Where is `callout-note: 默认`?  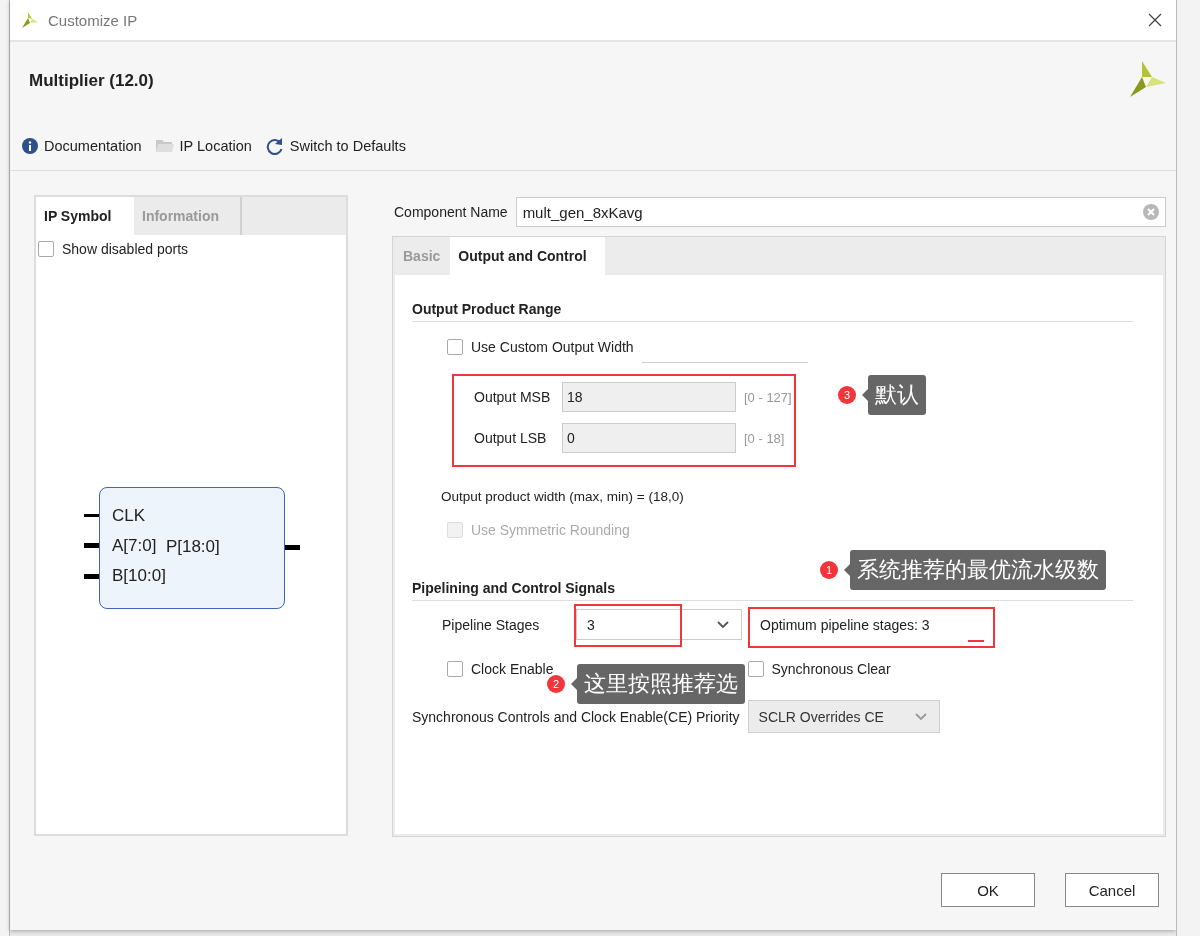 callout-note: 默认 is located at coordinates (897, 395).